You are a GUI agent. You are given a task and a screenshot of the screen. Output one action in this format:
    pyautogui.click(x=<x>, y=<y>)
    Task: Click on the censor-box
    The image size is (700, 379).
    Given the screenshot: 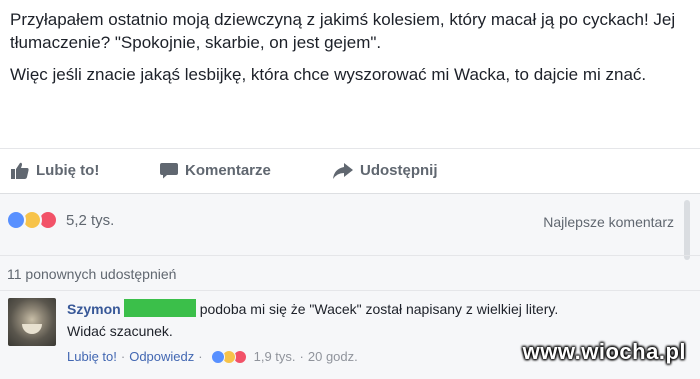 What is the action you would take?
    pyautogui.click(x=159, y=308)
    